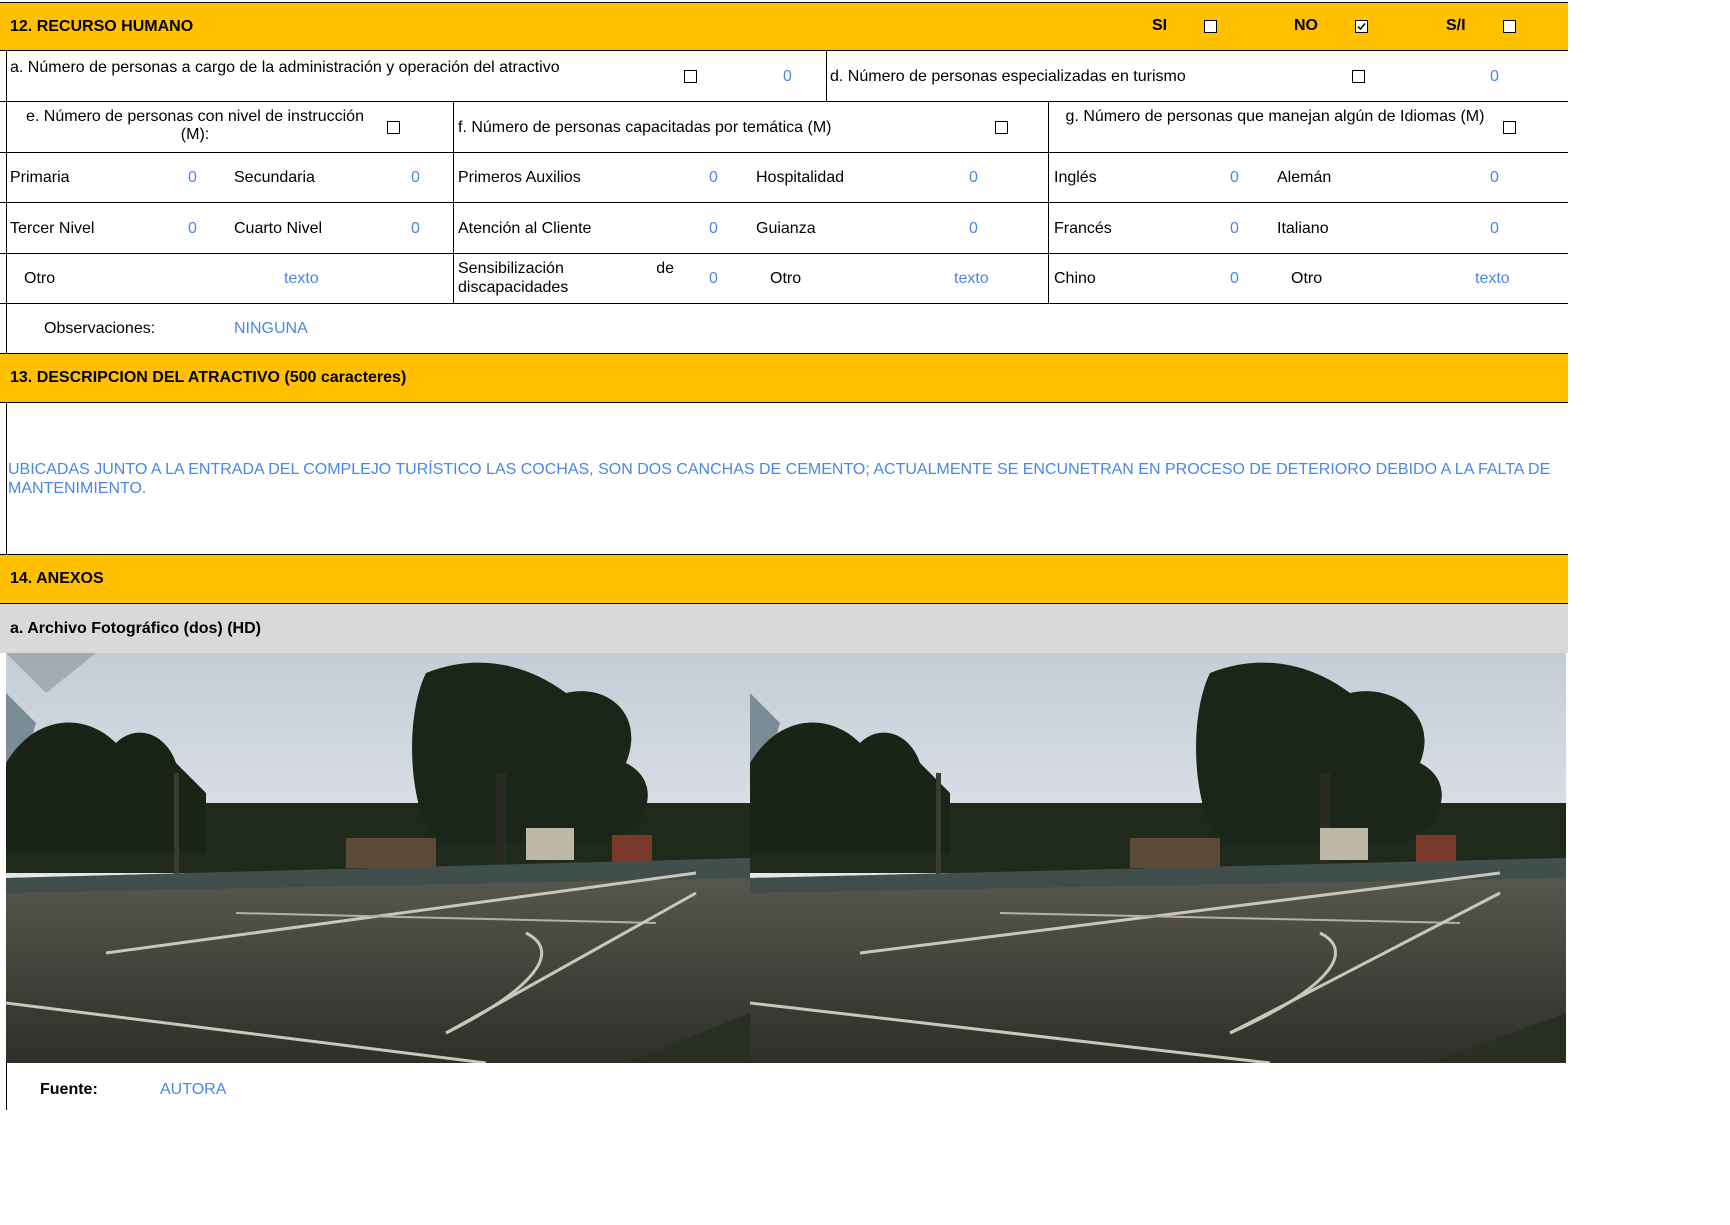 This screenshot has width=1730, height=1225. I want to click on language-label: Otro, so click(1307, 278).